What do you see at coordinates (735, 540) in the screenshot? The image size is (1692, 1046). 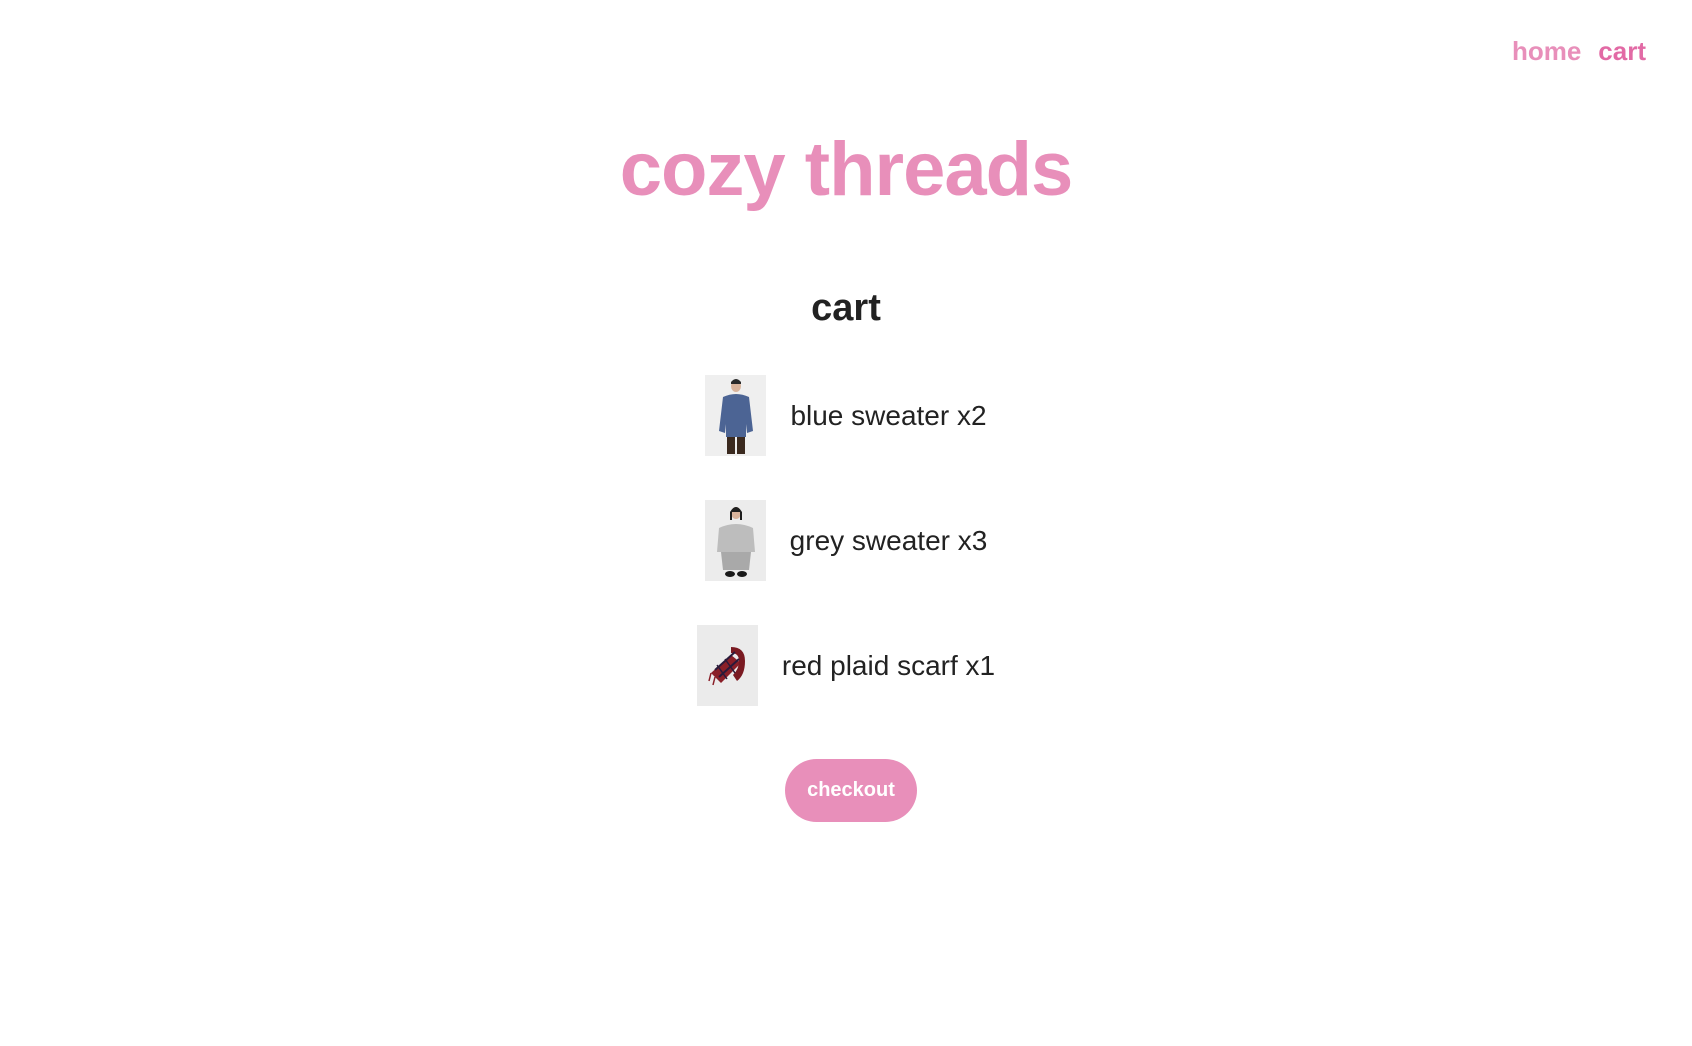 I see `product-thumbnail-grey-sweater` at bounding box center [735, 540].